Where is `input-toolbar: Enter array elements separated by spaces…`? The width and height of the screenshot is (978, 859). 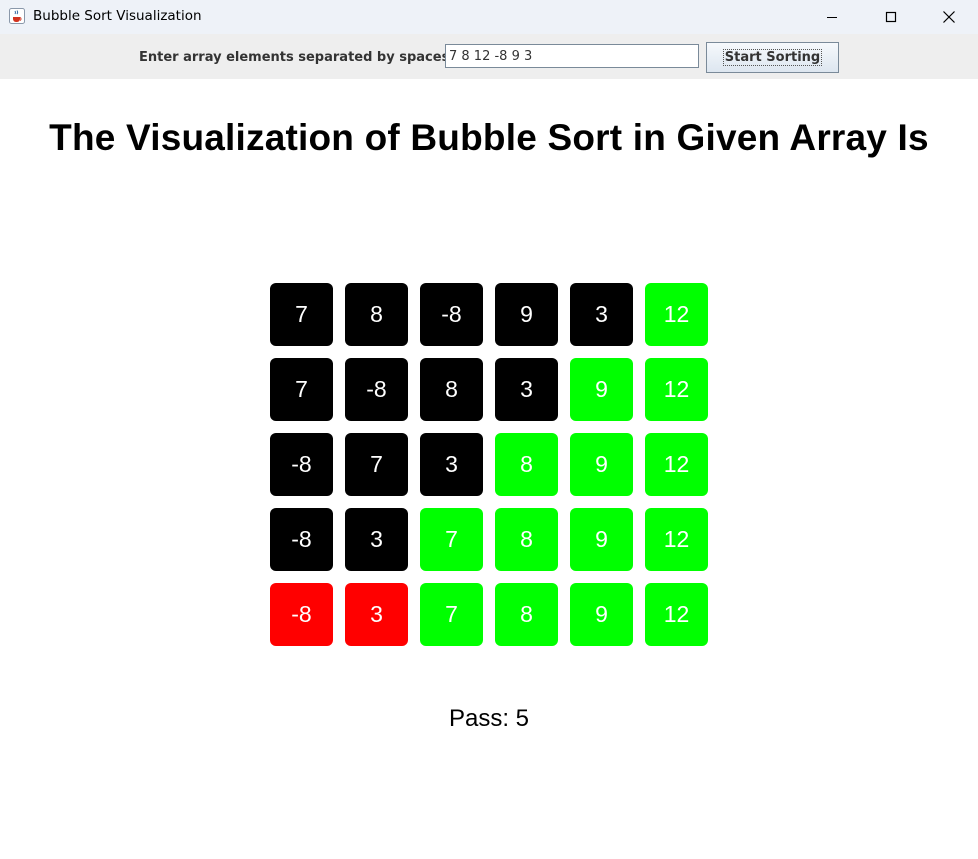 input-toolbar: Enter array elements separated by spaces… is located at coordinates (489, 56).